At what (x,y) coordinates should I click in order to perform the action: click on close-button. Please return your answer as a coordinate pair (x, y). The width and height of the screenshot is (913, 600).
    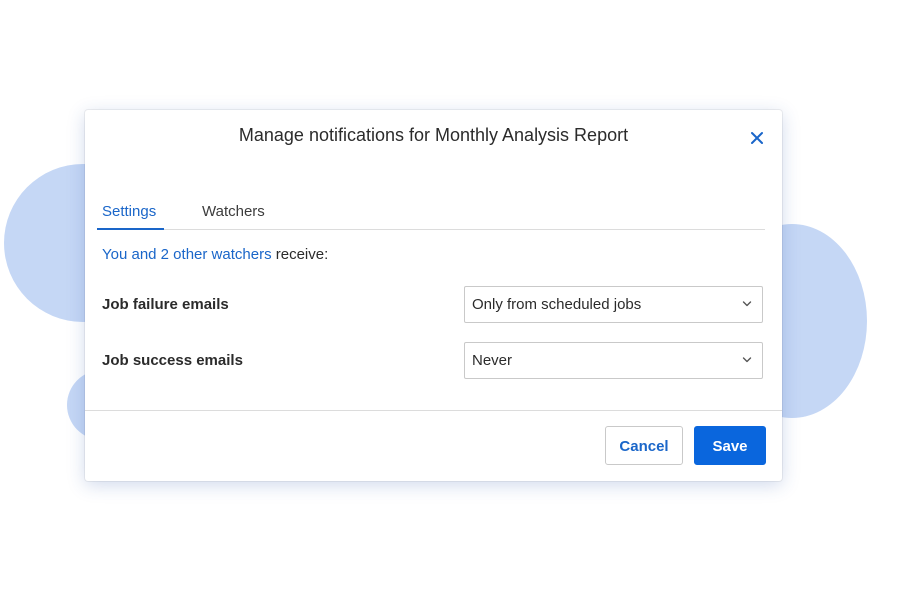
    Looking at the image, I should click on (757, 138).